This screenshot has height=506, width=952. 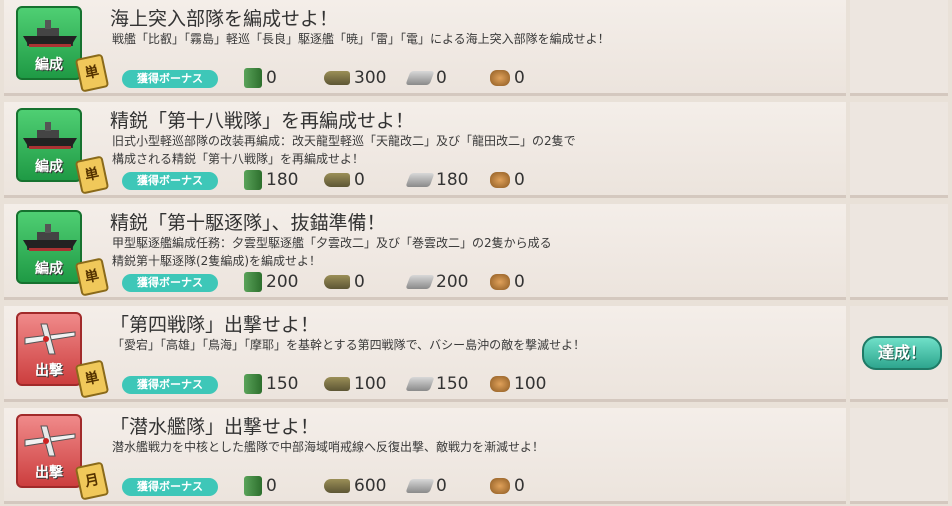 I want to click on frequency-badge: 月, so click(x=92, y=481).